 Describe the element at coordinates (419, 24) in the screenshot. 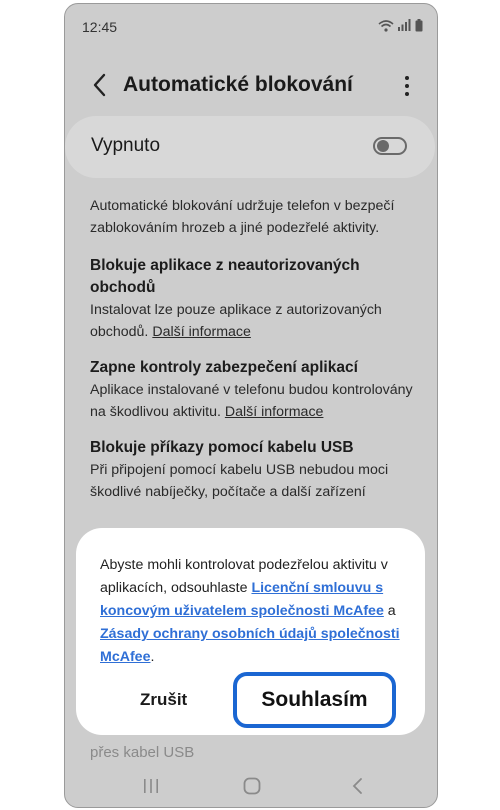

I see `battery-icon` at that location.